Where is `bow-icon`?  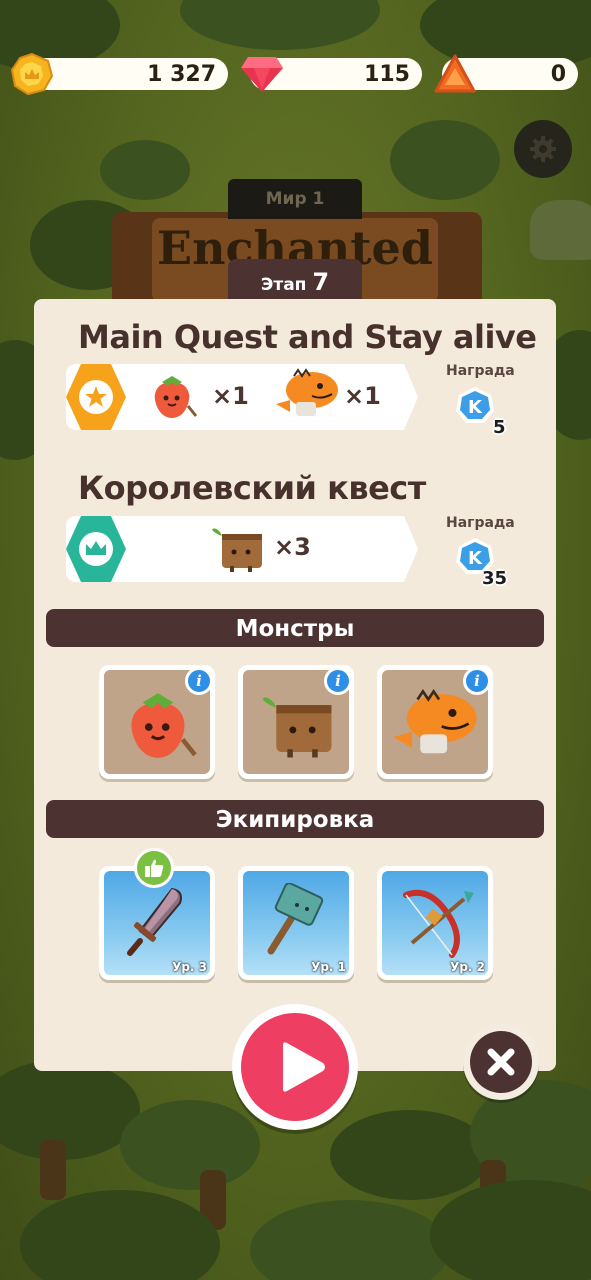 bow-icon is located at coordinates (438, 923).